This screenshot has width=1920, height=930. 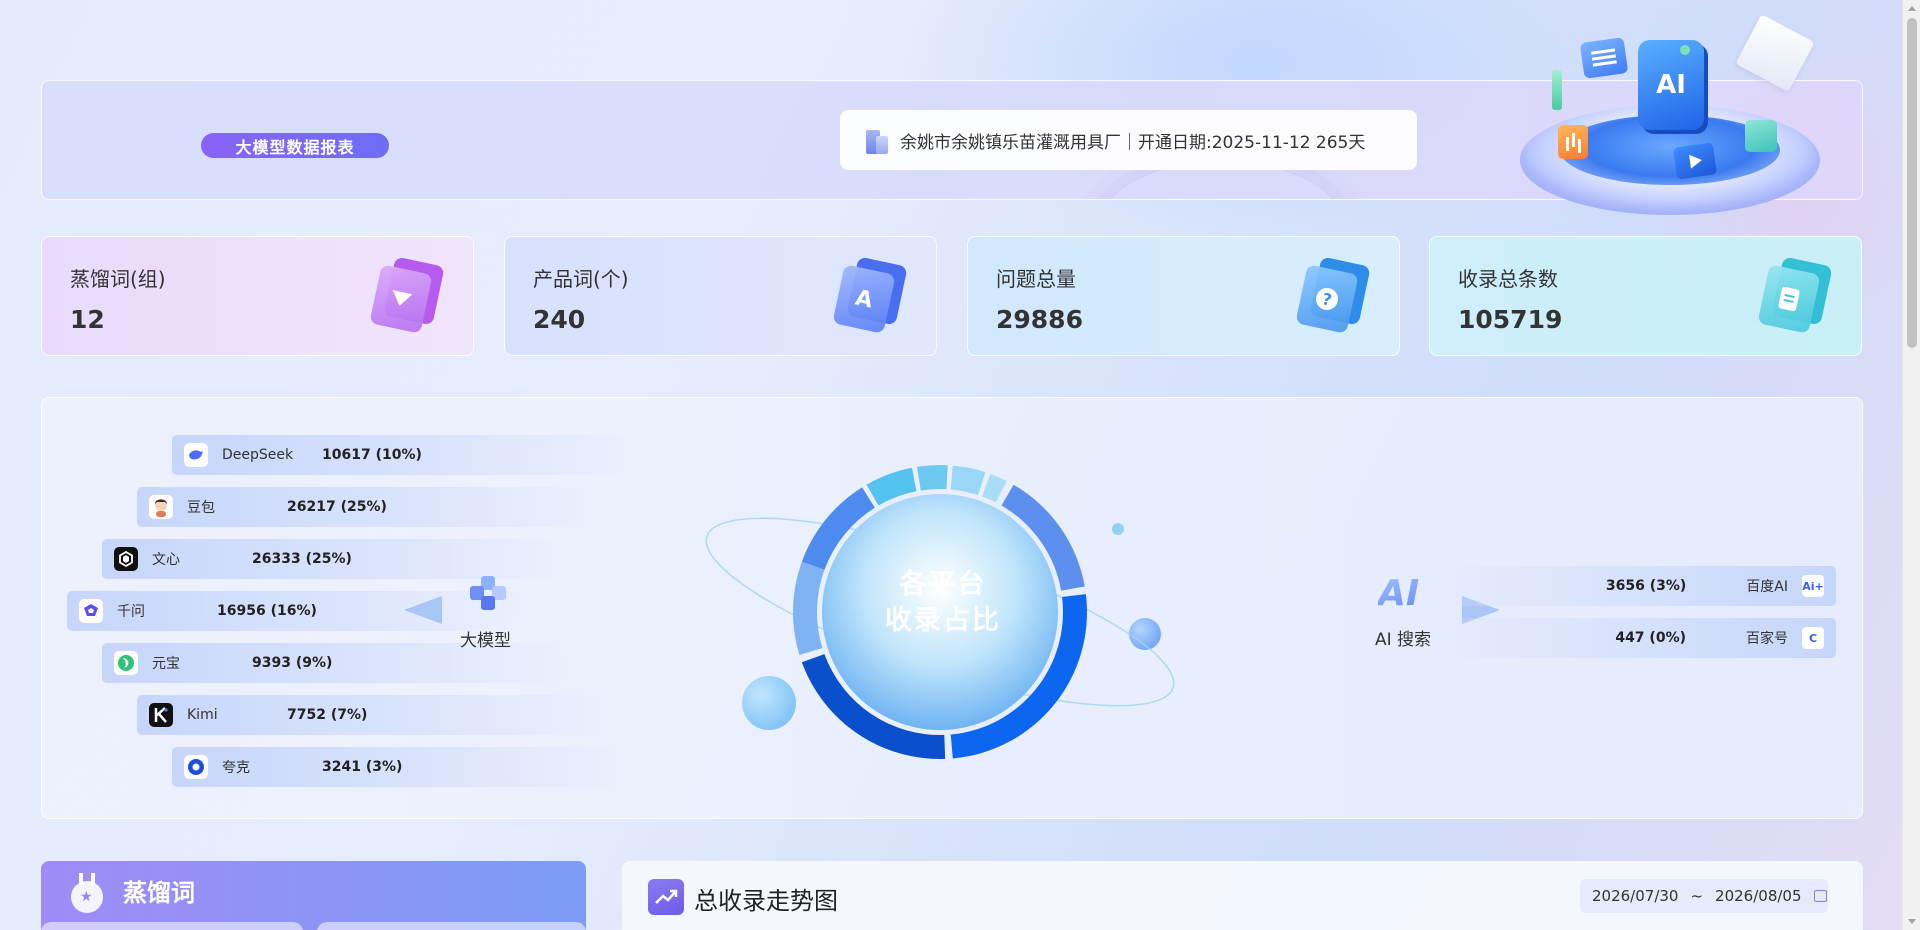 I want to click on stat-value: 12, so click(x=87, y=319).